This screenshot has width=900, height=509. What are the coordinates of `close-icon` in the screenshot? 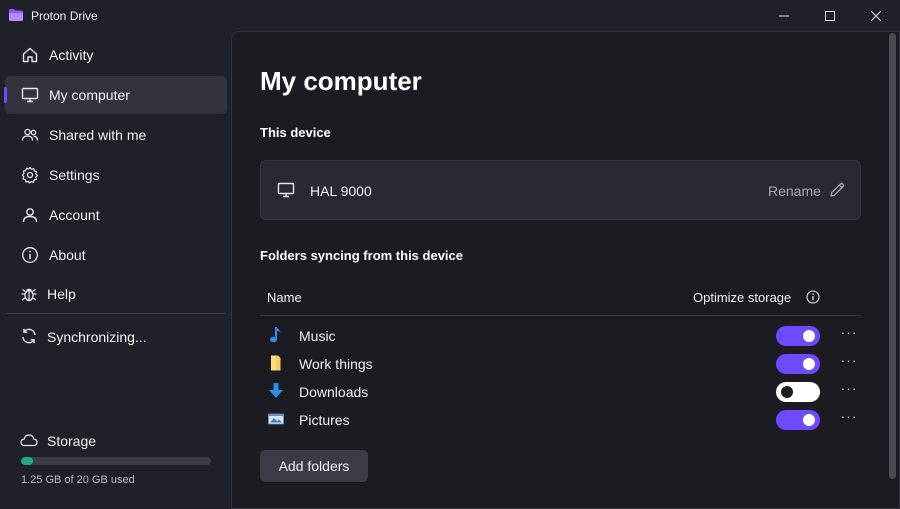 It's located at (876, 16).